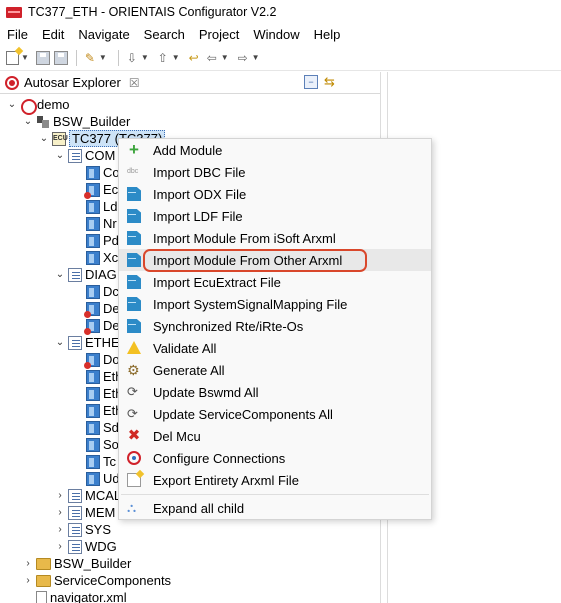 The image size is (561, 603). What do you see at coordinates (275, 348) in the screenshot?
I see `menu-item-validate-all: Validate All` at bounding box center [275, 348].